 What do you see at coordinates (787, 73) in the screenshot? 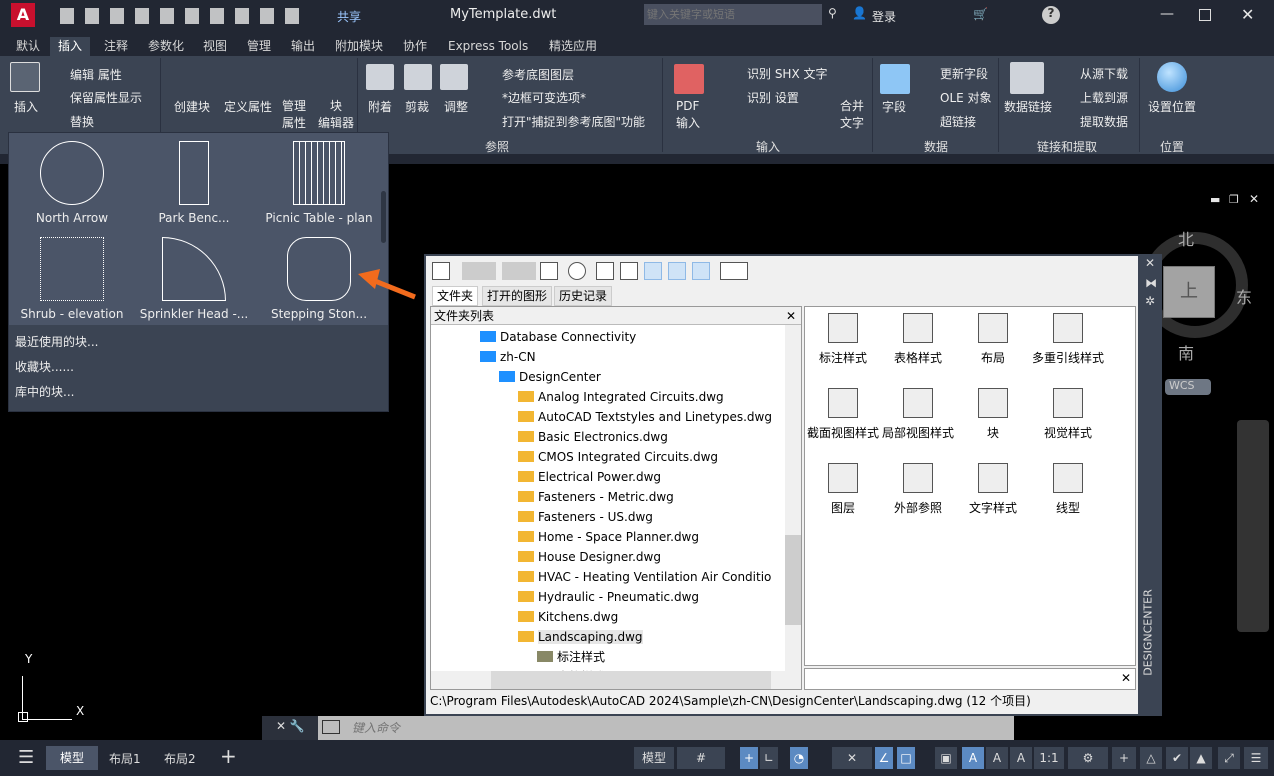
I see `recognize-shx-button: 识别 SHX 文字` at bounding box center [787, 73].